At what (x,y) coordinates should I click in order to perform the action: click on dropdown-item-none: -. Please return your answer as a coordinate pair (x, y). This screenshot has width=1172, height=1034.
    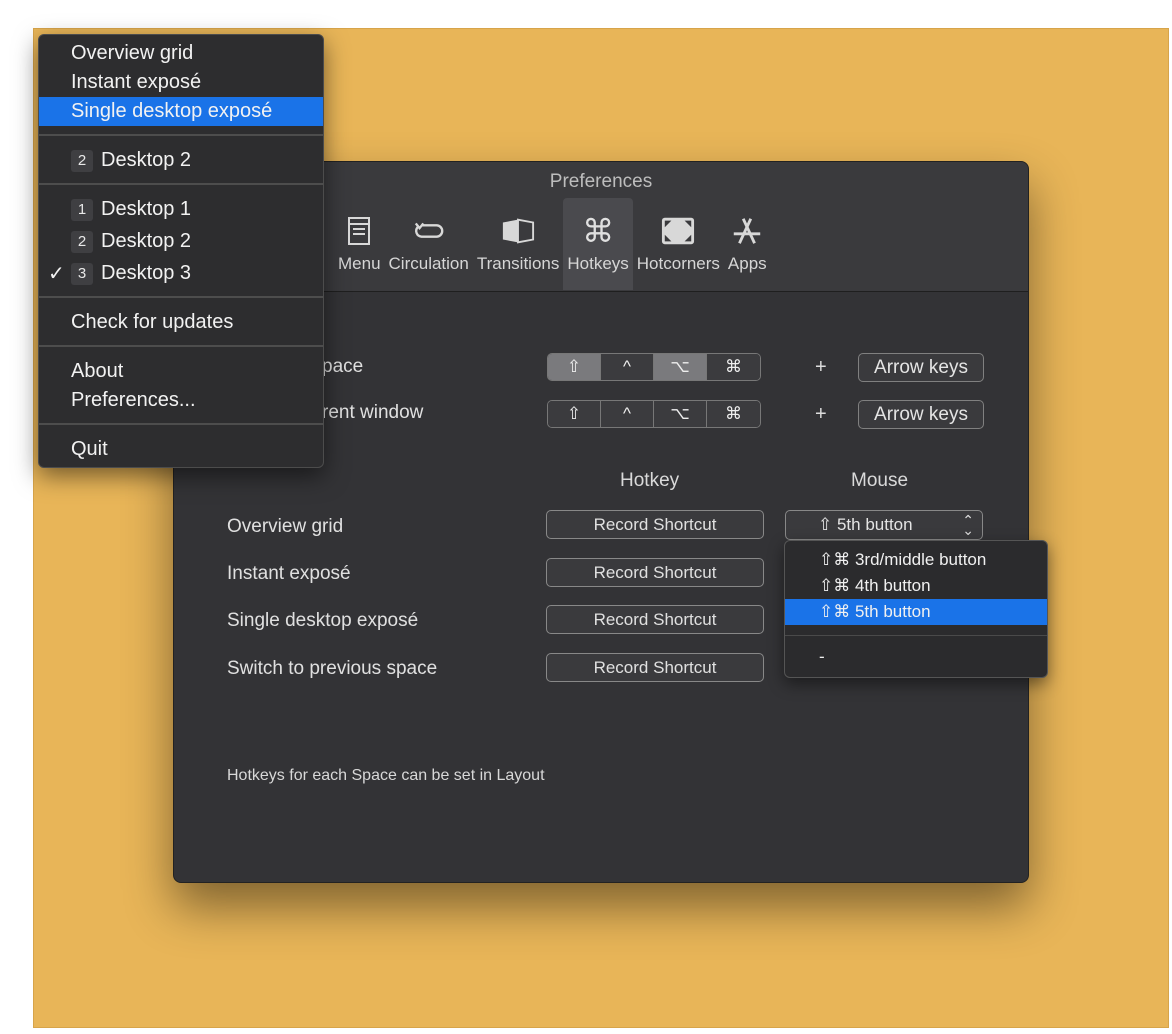
    Looking at the image, I should click on (916, 657).